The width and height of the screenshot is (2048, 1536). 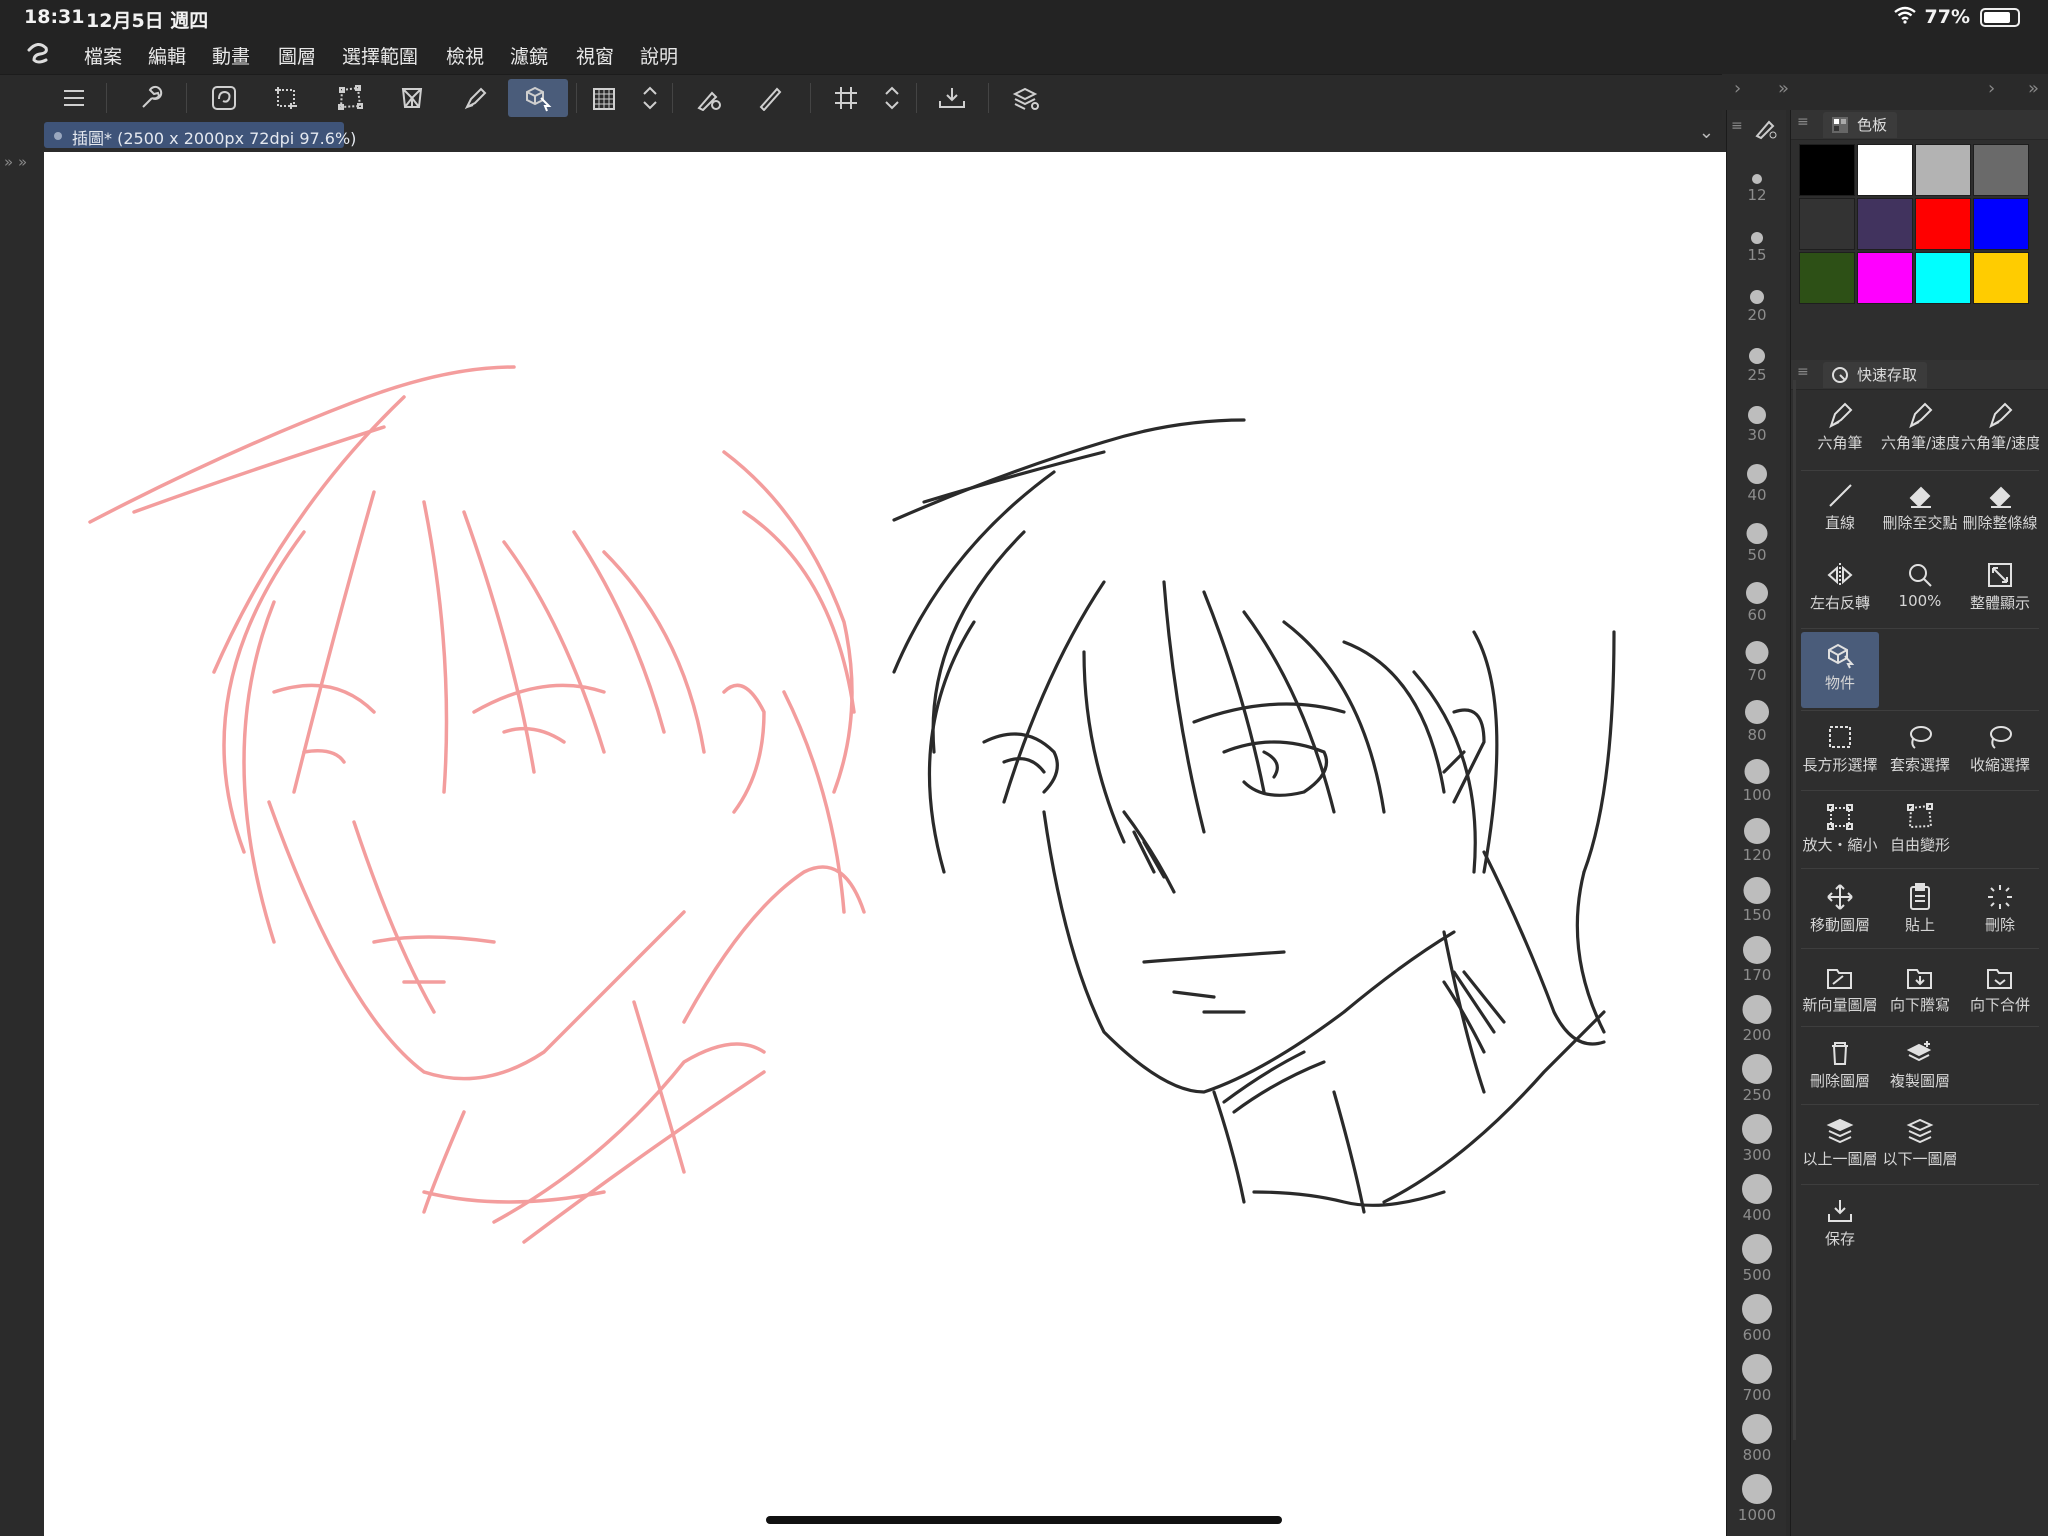 I want to click on brush-size-800: 800, so click(x=1757, y=1444).